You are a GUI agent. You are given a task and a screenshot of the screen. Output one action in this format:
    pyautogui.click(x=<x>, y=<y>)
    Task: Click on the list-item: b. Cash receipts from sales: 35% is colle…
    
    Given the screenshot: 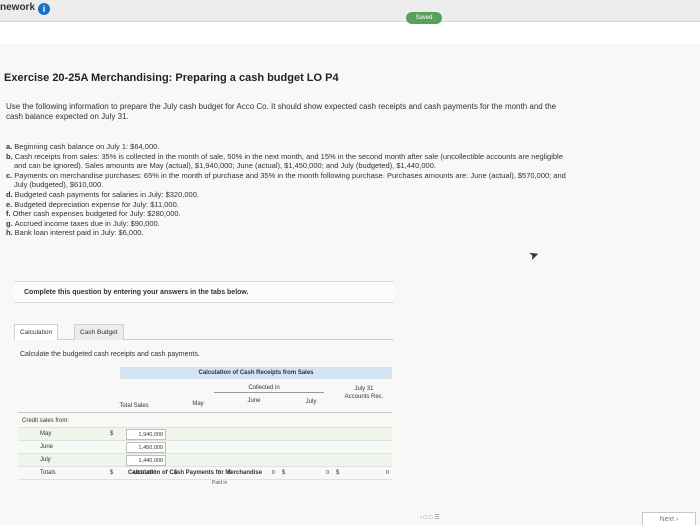 What is the action you would take?
    pyautogui.click(x=284, y=161)
    